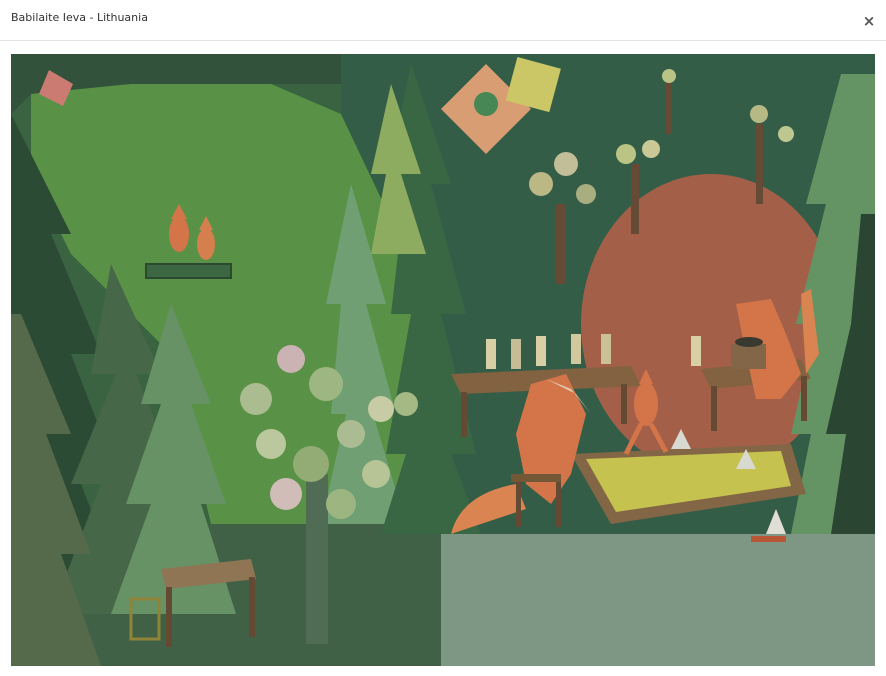 This screenshot has height=676, width=886. I want to click on modal-header: Babilaite Ieva - Lithuania ×, so click(443, 20).